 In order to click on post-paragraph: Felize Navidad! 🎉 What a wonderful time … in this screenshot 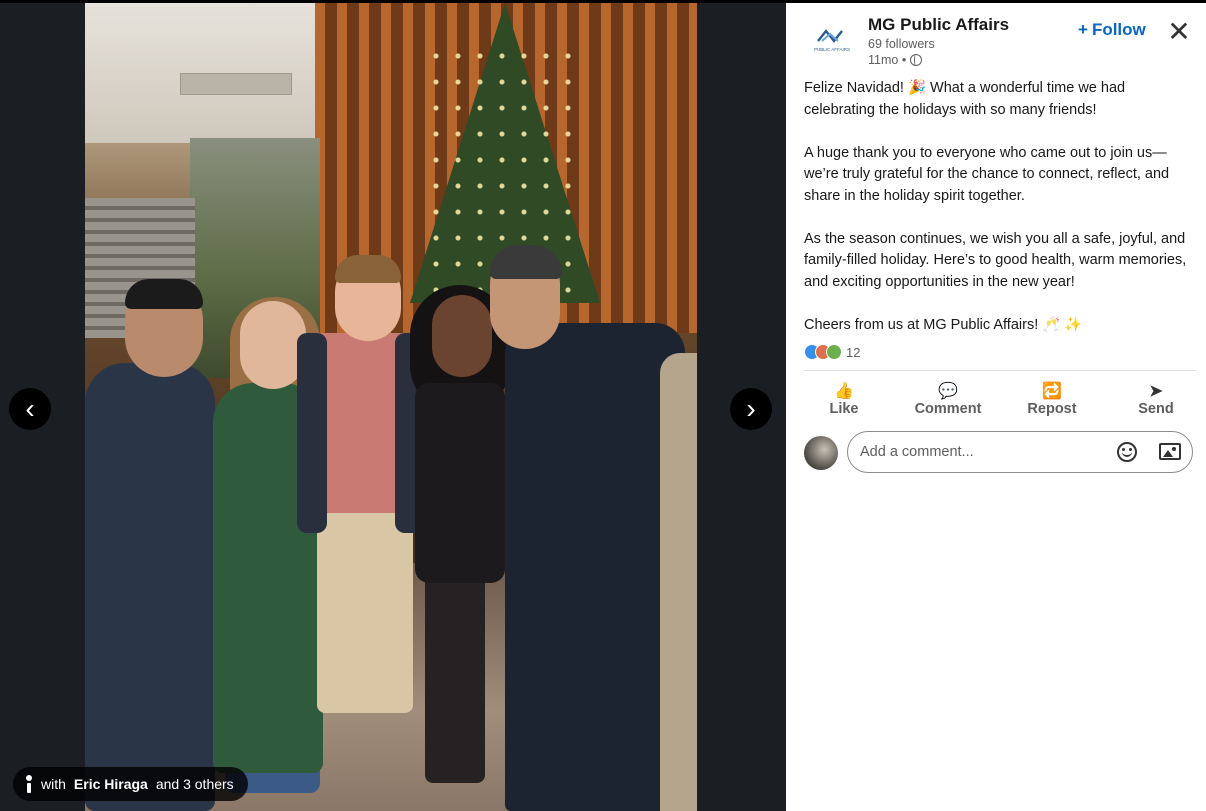, I will do `click(965, 99)`.